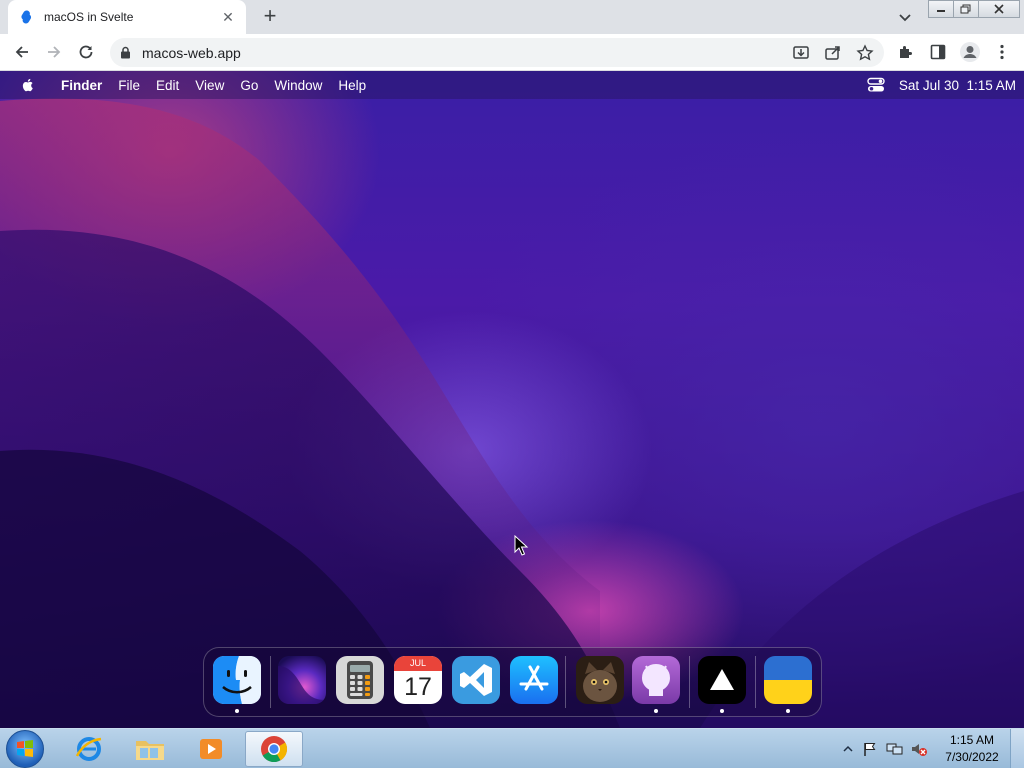  I want to click on extensions-button, so click(906, 52).